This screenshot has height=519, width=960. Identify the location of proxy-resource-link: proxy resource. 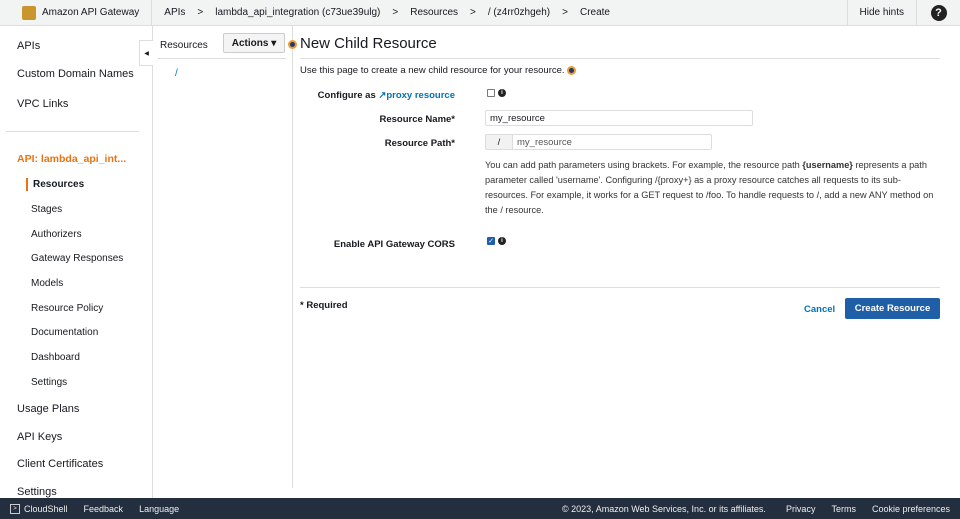
(420, 95).